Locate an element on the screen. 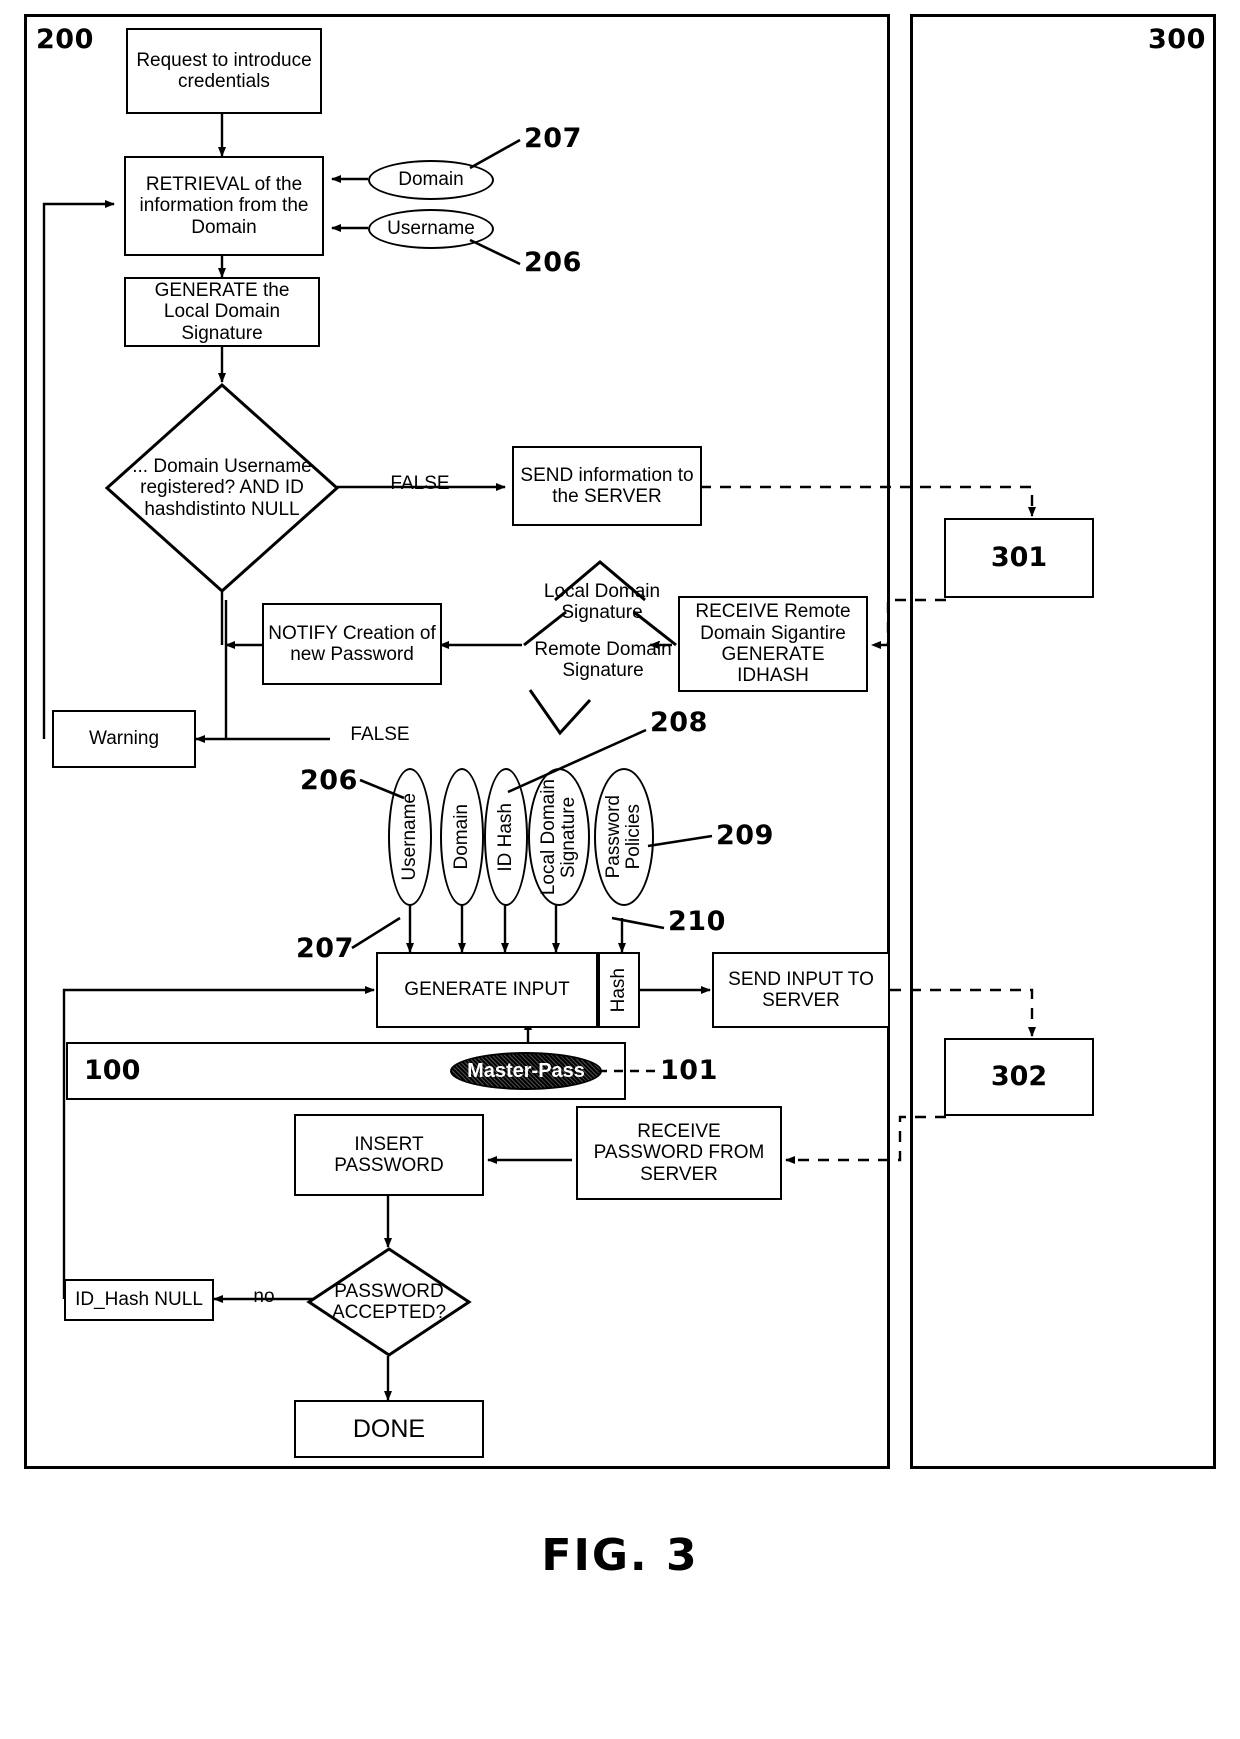 This screenshot has width=1240, height=1739. oval-stack-local-domain-signature: Local Domain Signature is located at coordinates (559, 837).